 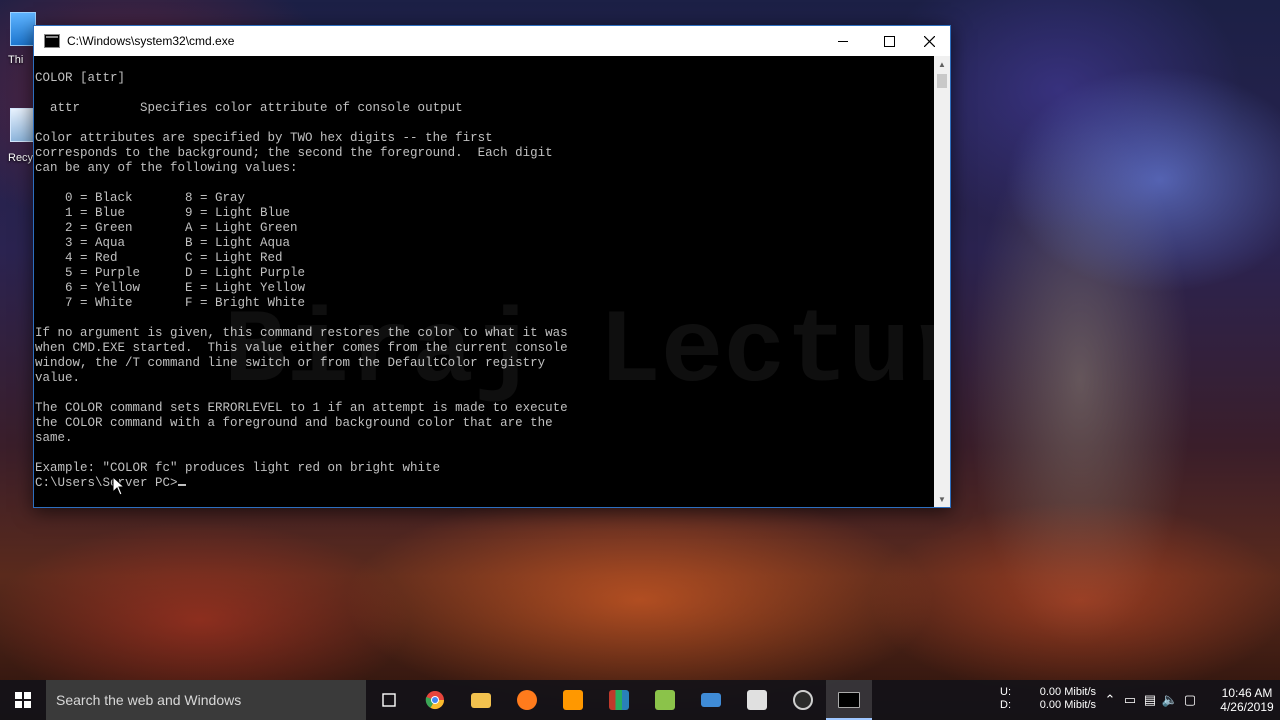 I want to click on network-speed-monitor: U: 0.00 Mibit/s D: 0.00 Mibit/s, so click(x=1048, y=699).